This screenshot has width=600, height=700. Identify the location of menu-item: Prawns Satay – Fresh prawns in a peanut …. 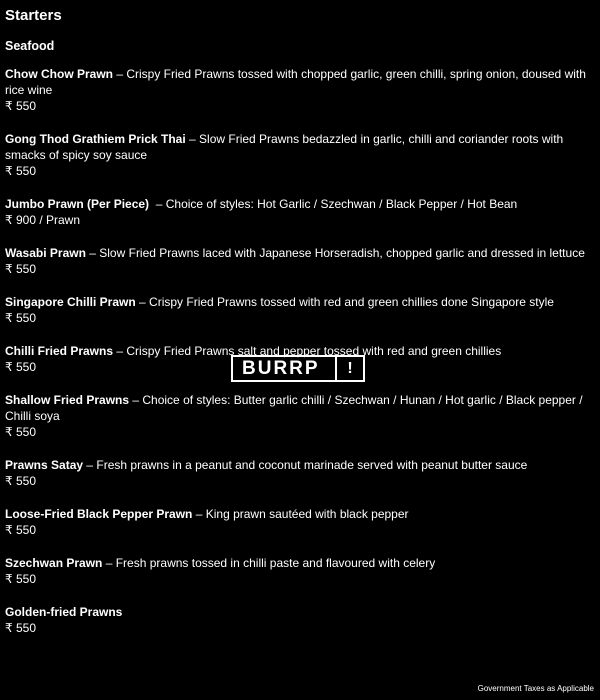
(297, 473).